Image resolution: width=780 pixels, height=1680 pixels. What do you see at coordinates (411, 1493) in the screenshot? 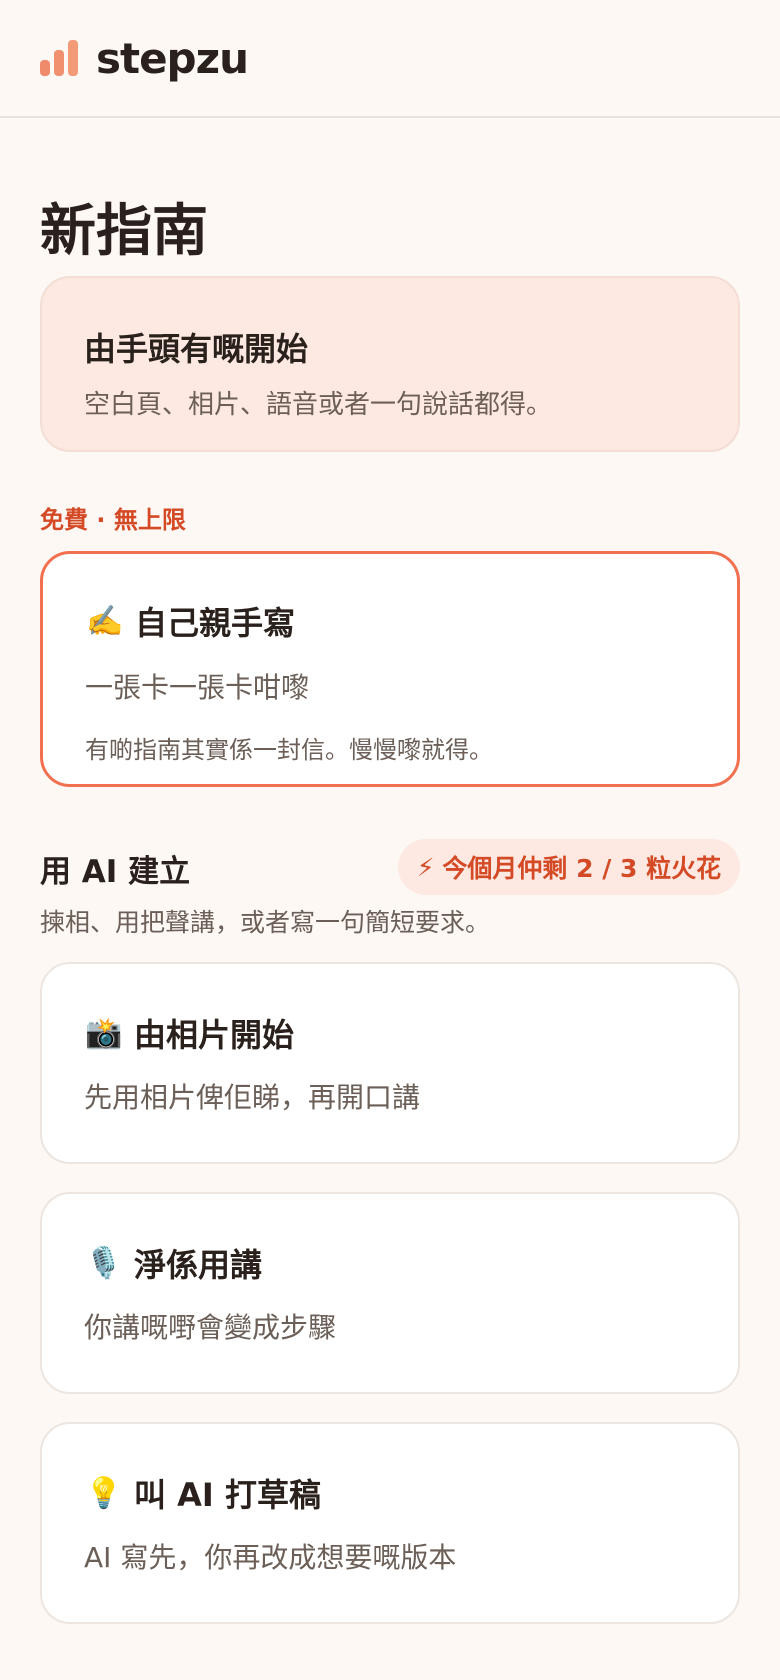
I see `draft-card-heading: 💡 叫 AI 打草稿` at bounding box center [411, 1493].